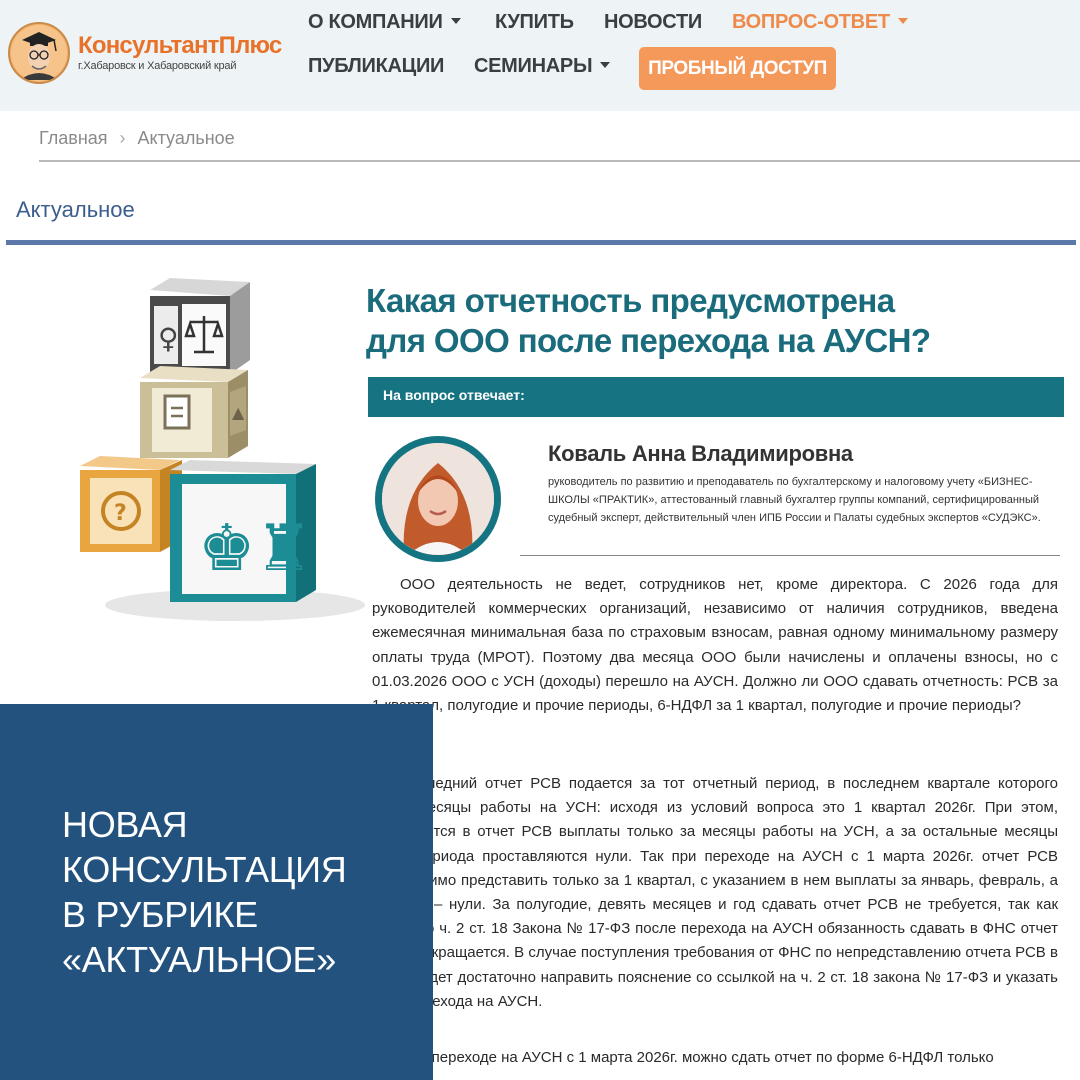 The width and height of the screenshot is (1080, 1080). Describe the element at coordinates (220, 450) in the screenshot. I see `knowledge-cubes-illustration: ♀ ▲ ? ♚♜` at that location.